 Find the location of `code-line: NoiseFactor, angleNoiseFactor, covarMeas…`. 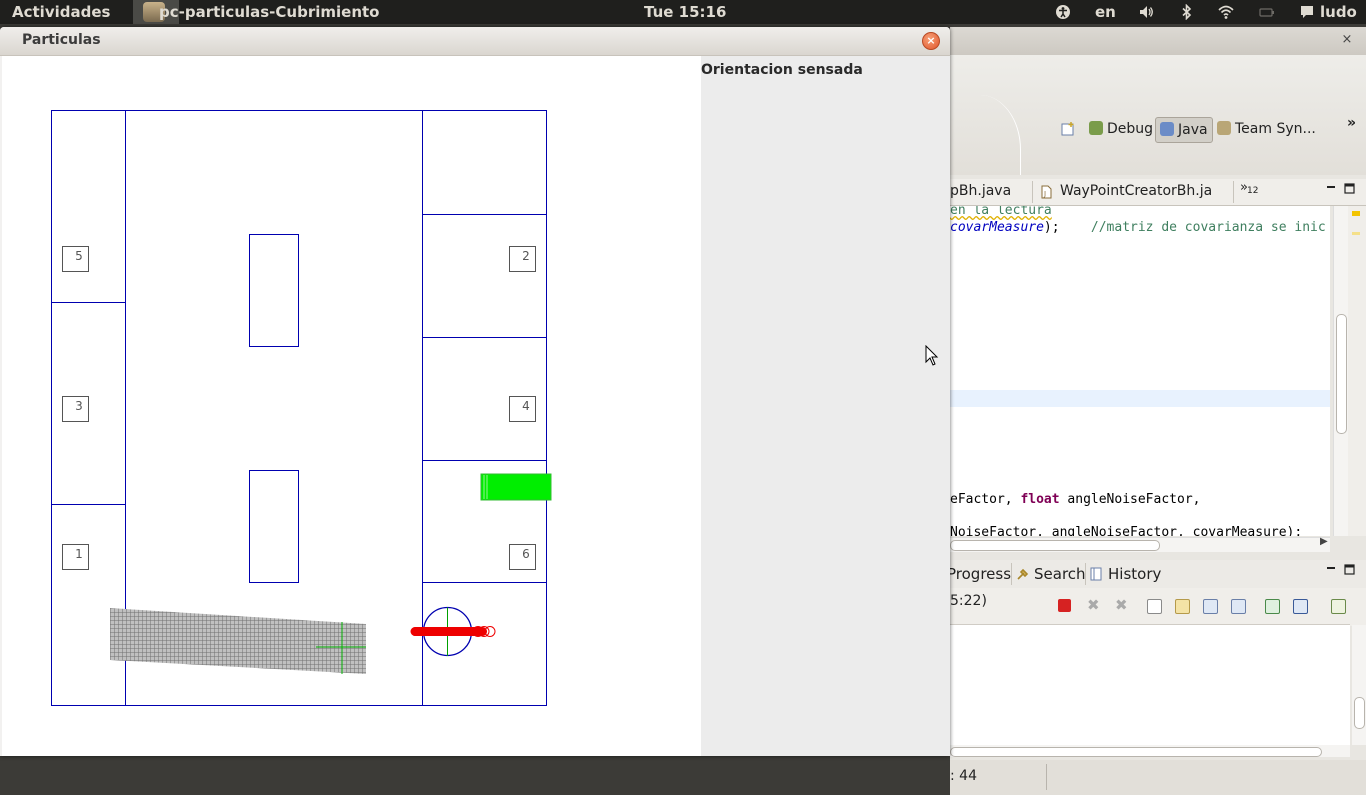

code-line: NoiseFactor, angleNoiseFactor, covarMeas… is located at coordinates (1126, 530).